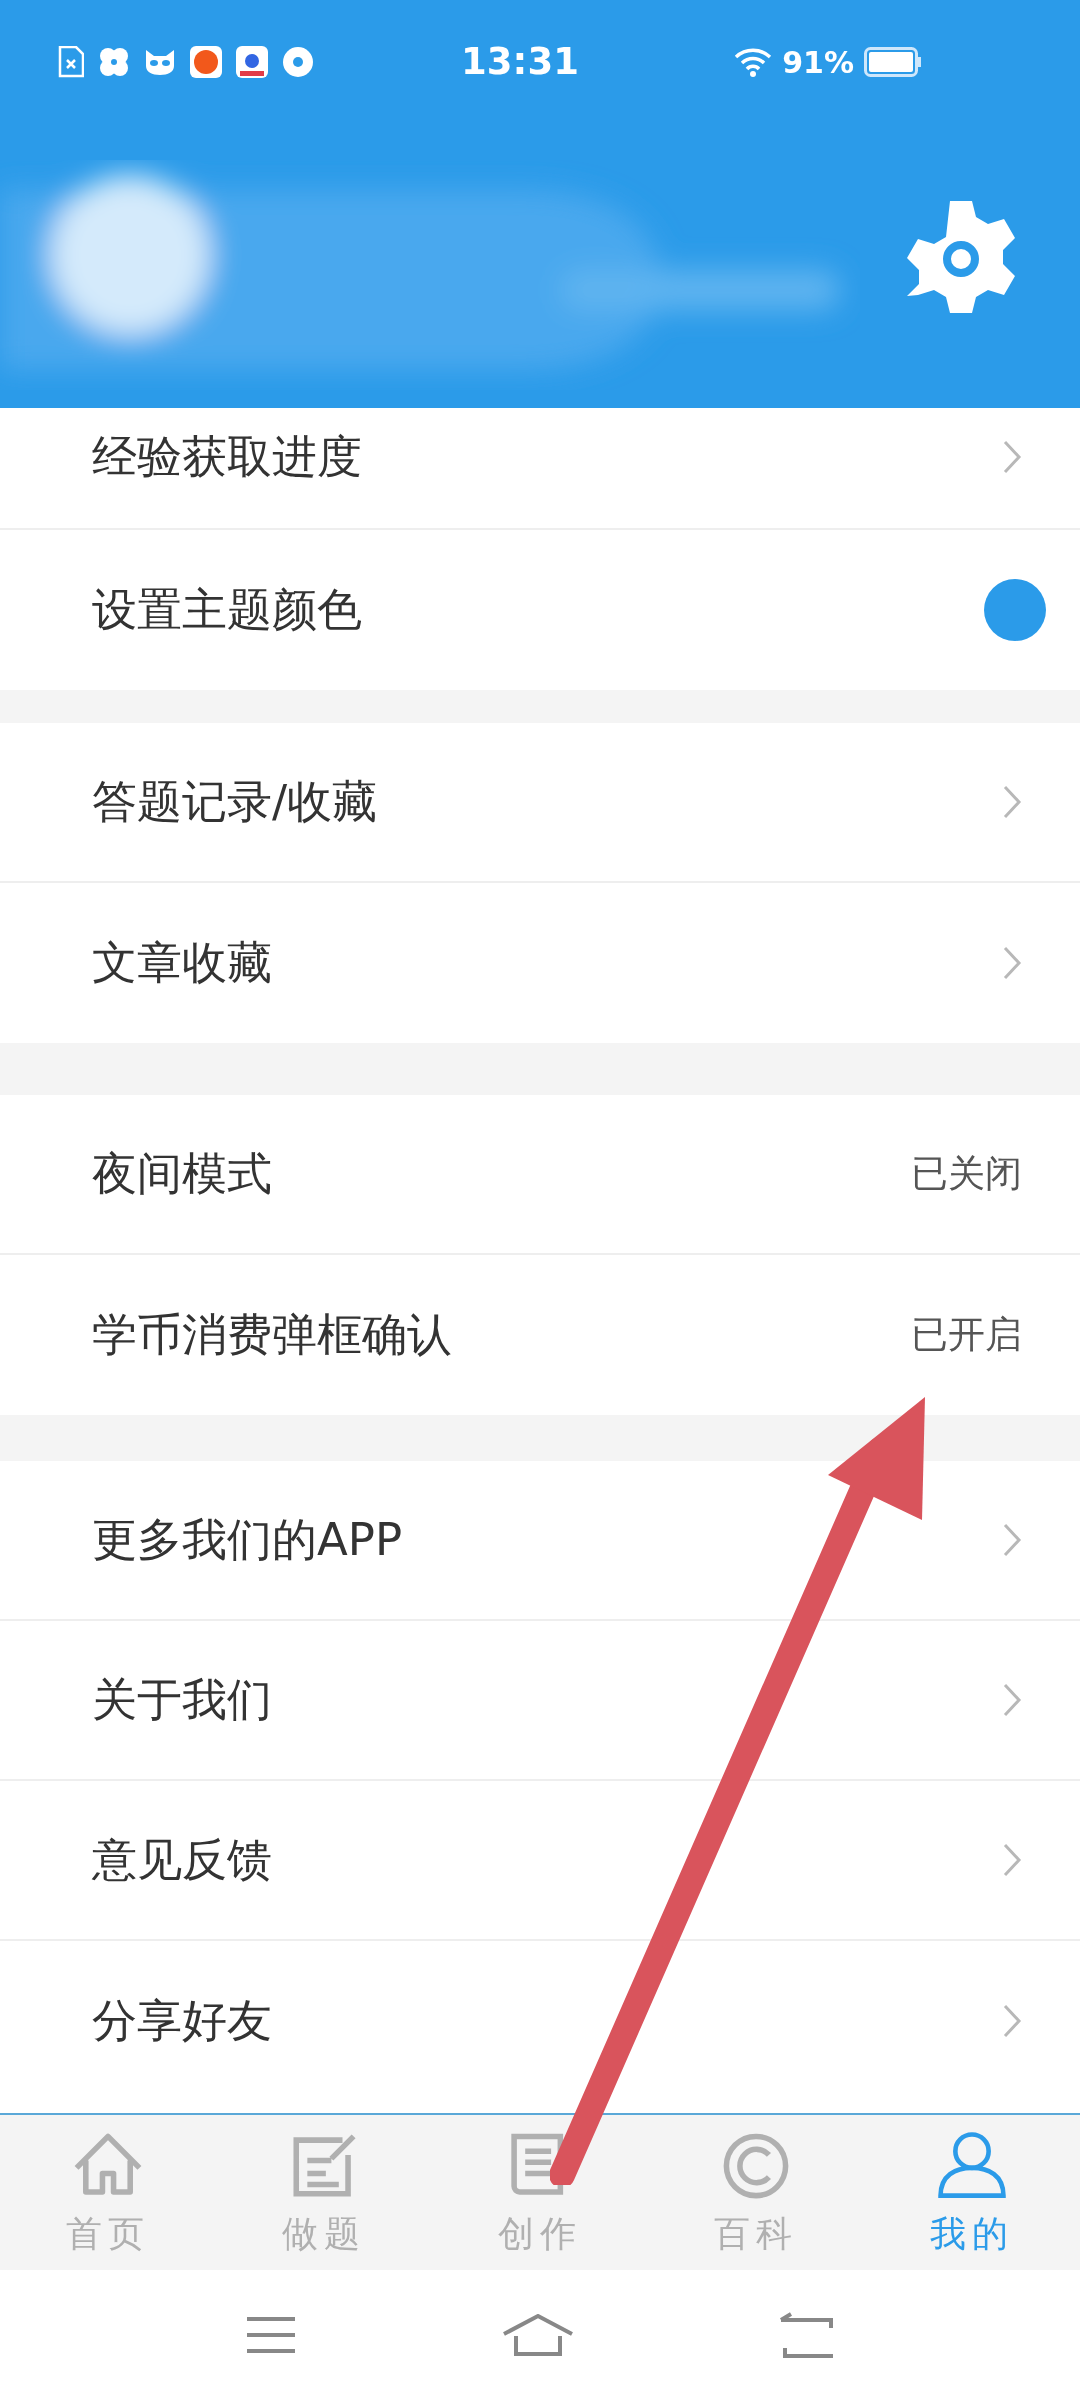 The height and width of the screenshot is (2400, 1080). Describe the element at coordinates (271, 2335) in the screenshot. I see `menu-icon` at that location.